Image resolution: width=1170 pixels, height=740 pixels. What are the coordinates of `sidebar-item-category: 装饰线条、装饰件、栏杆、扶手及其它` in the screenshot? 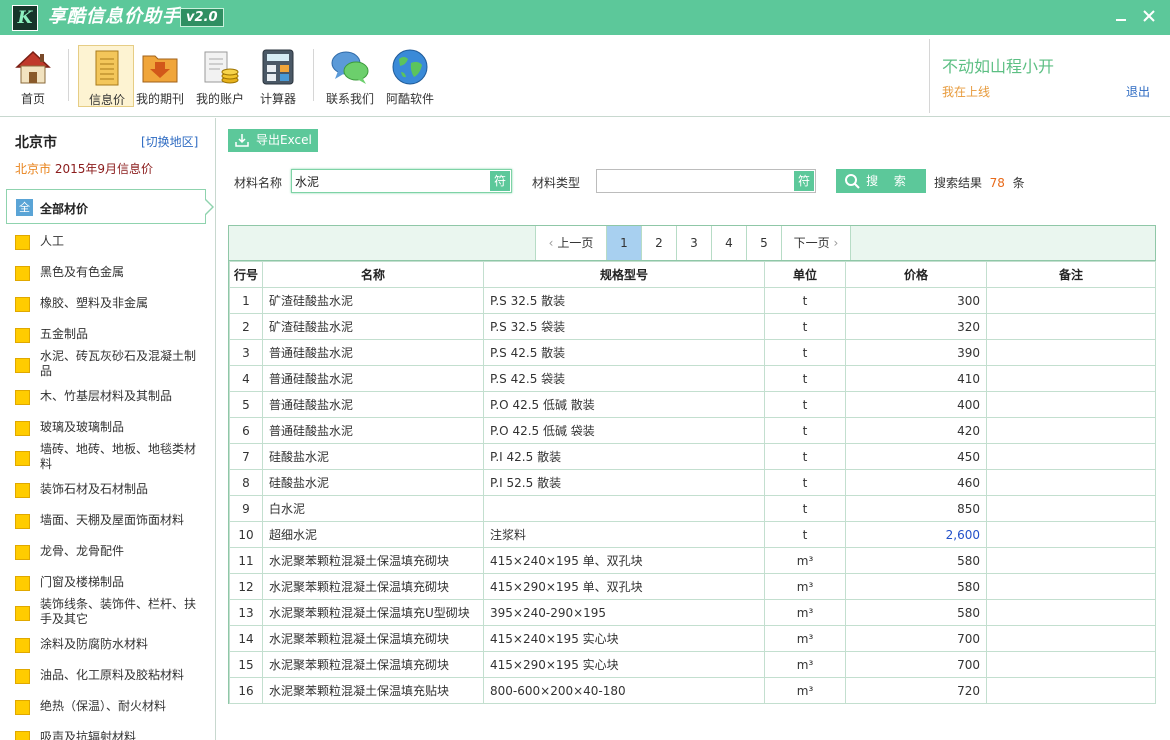 It's located at (107, 613).